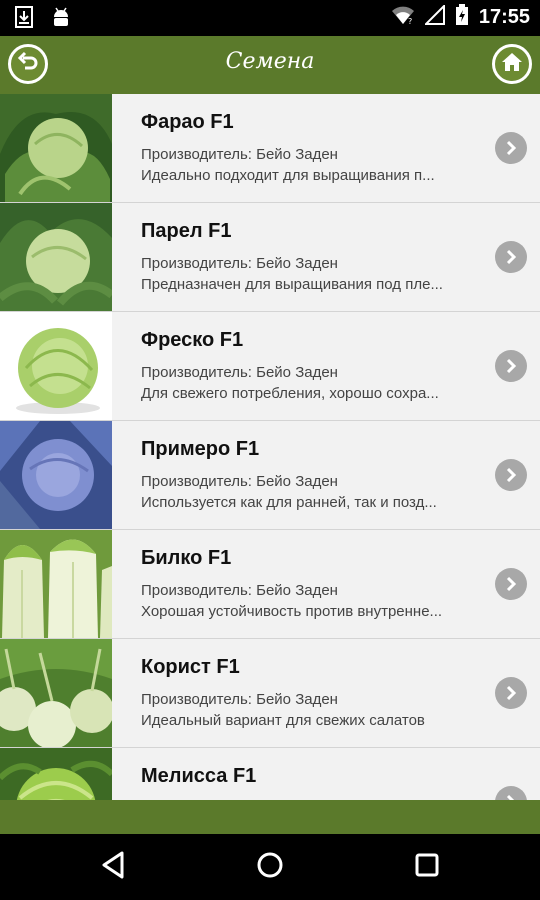  I want to click on item-title: Фреско F1, so click(192, 340).